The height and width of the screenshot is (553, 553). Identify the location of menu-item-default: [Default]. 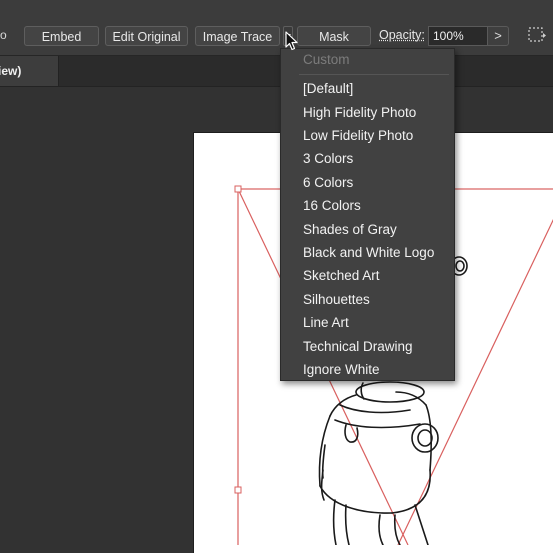
(328, 88).